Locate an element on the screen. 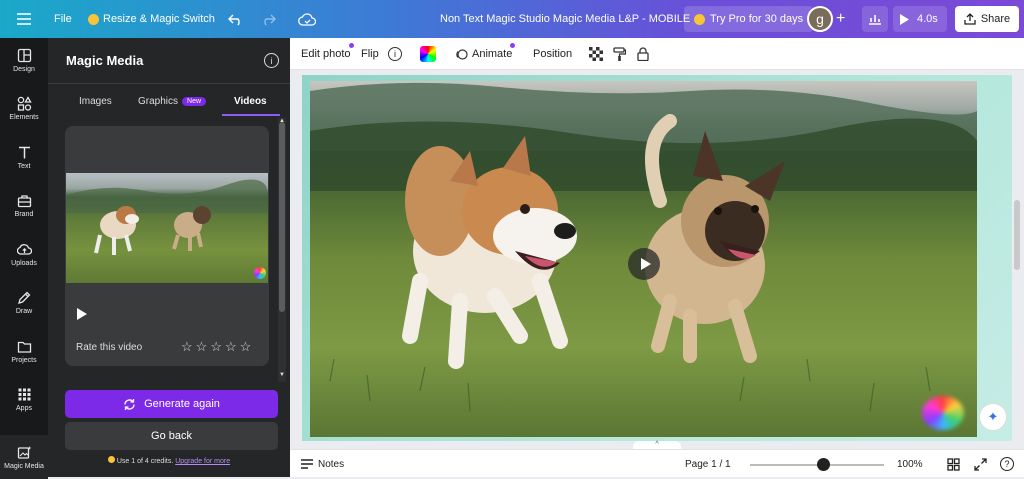  fullscreen-icon is located at coordinates (980, 464).